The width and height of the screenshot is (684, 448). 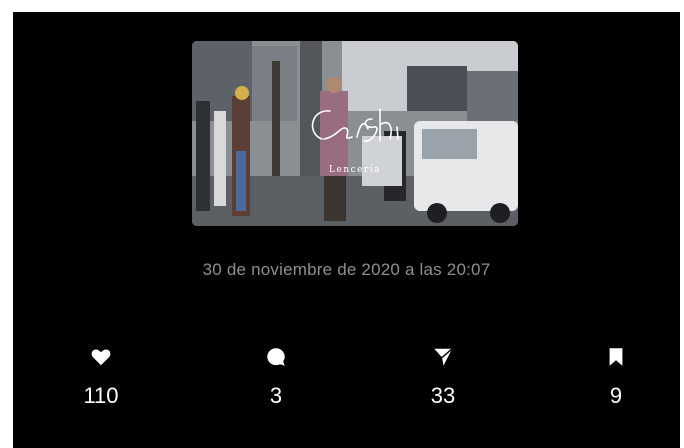 I want to click on bookmark-icon, so click(x=616, y=357).